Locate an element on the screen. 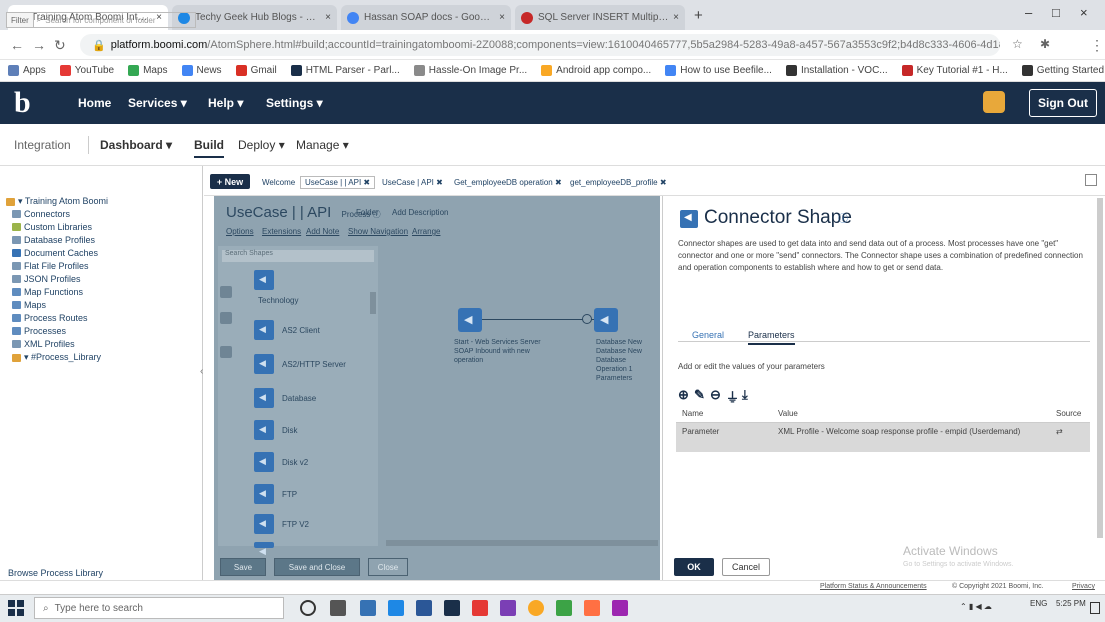 This screenshot has height=622, width=1105. subnav-deploy: Deploy ▾ is located at coordinates (261, 145).